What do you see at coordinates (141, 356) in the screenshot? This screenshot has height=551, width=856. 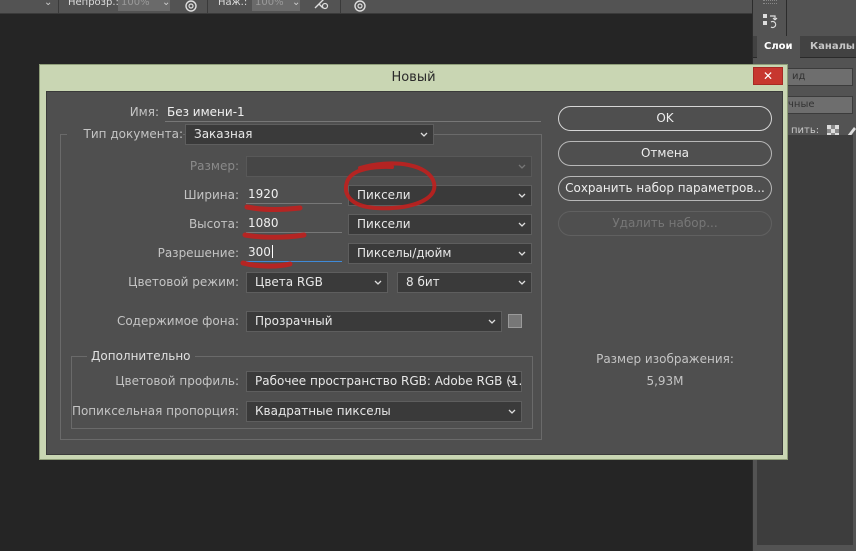 I see `advanced-title: Дополнительно` at bounding box center [141, 356].